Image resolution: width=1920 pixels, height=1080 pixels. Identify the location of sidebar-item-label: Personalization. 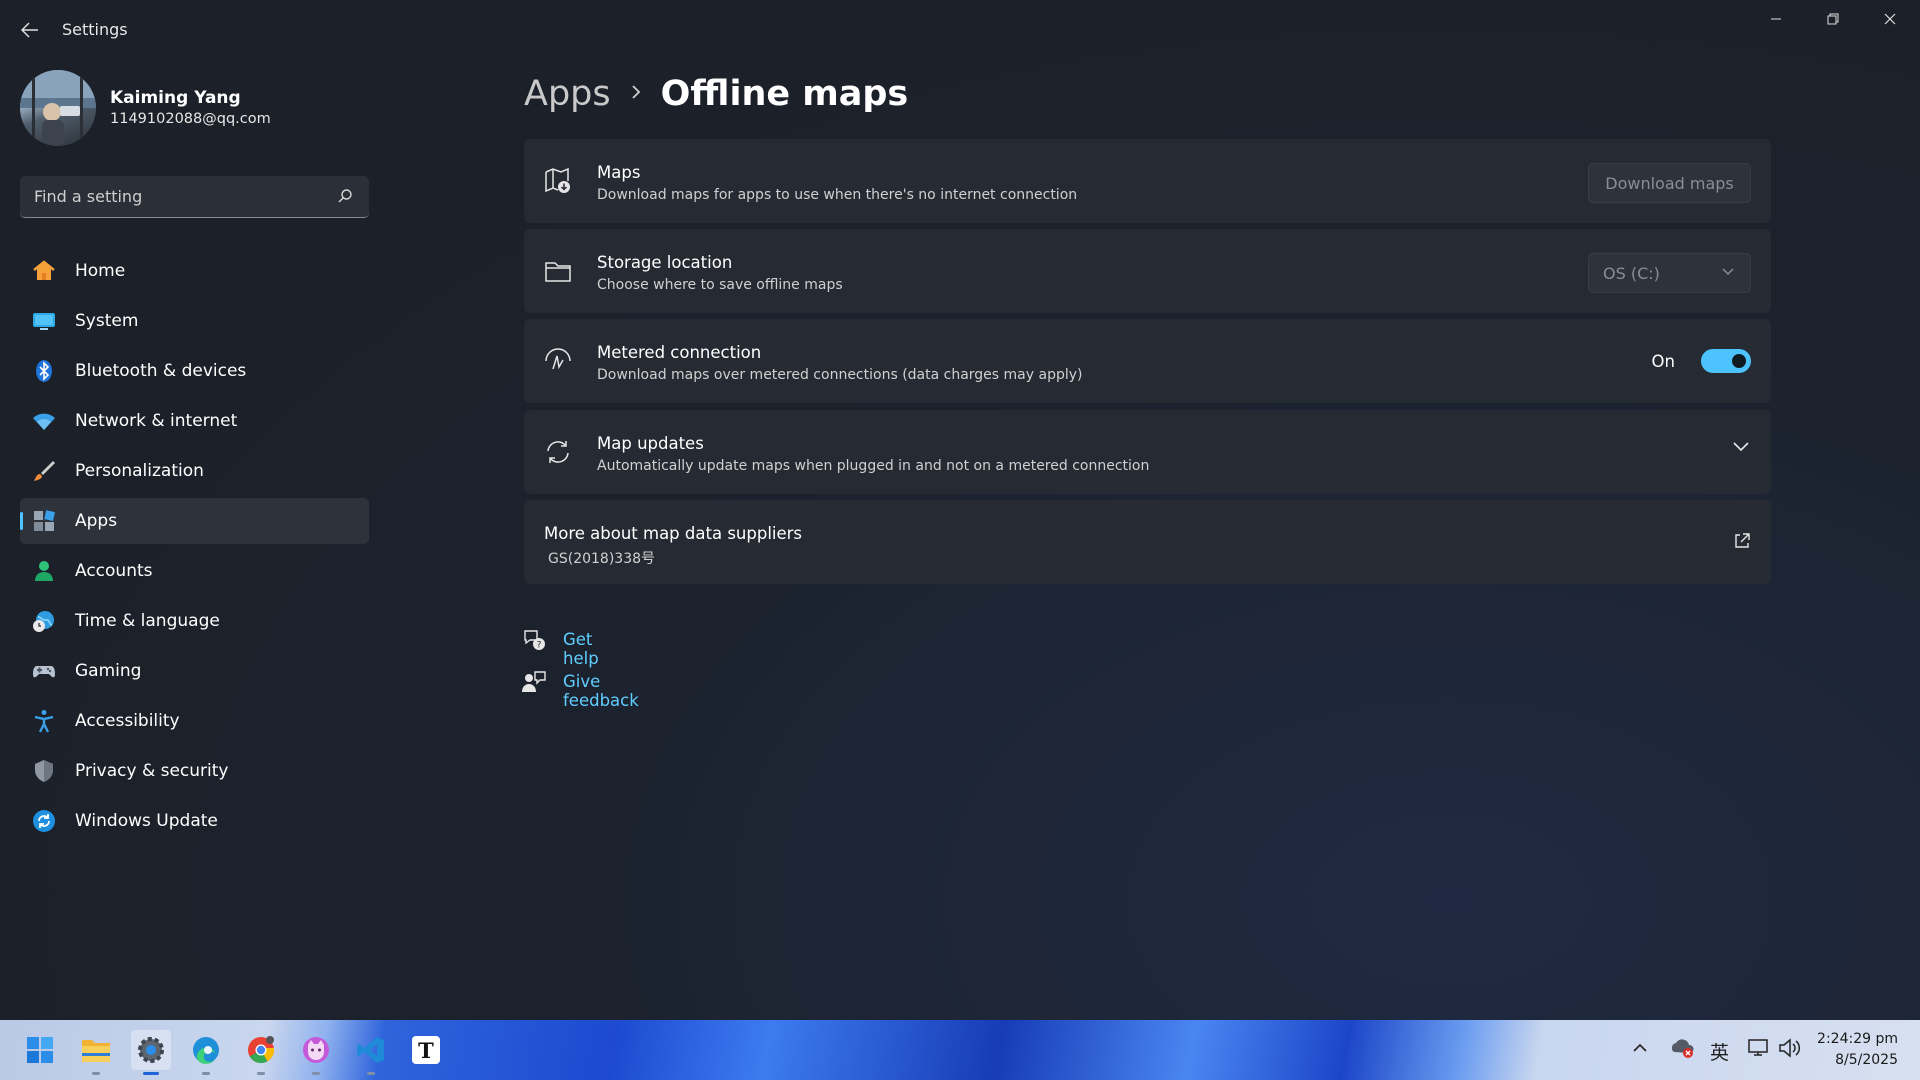
(139, 471).